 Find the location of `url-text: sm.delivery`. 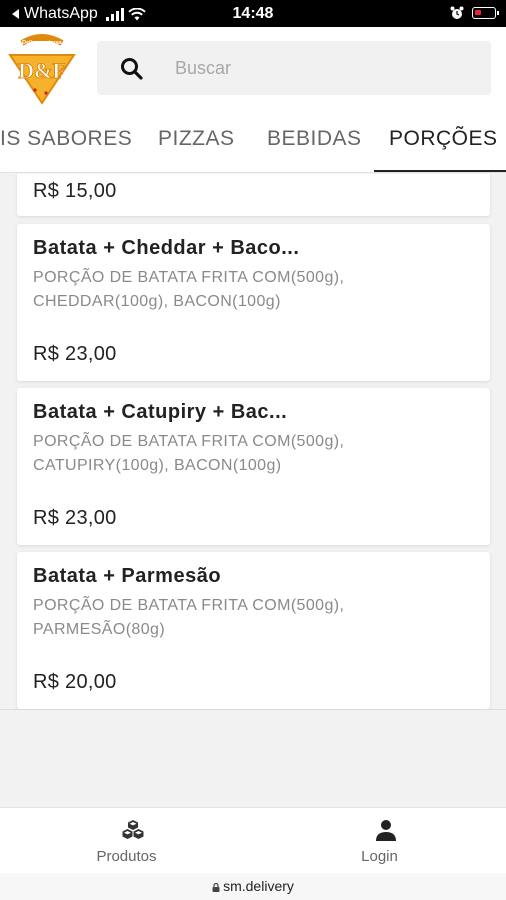

url-text: sm.delivery is located at coordinates (258, 886).